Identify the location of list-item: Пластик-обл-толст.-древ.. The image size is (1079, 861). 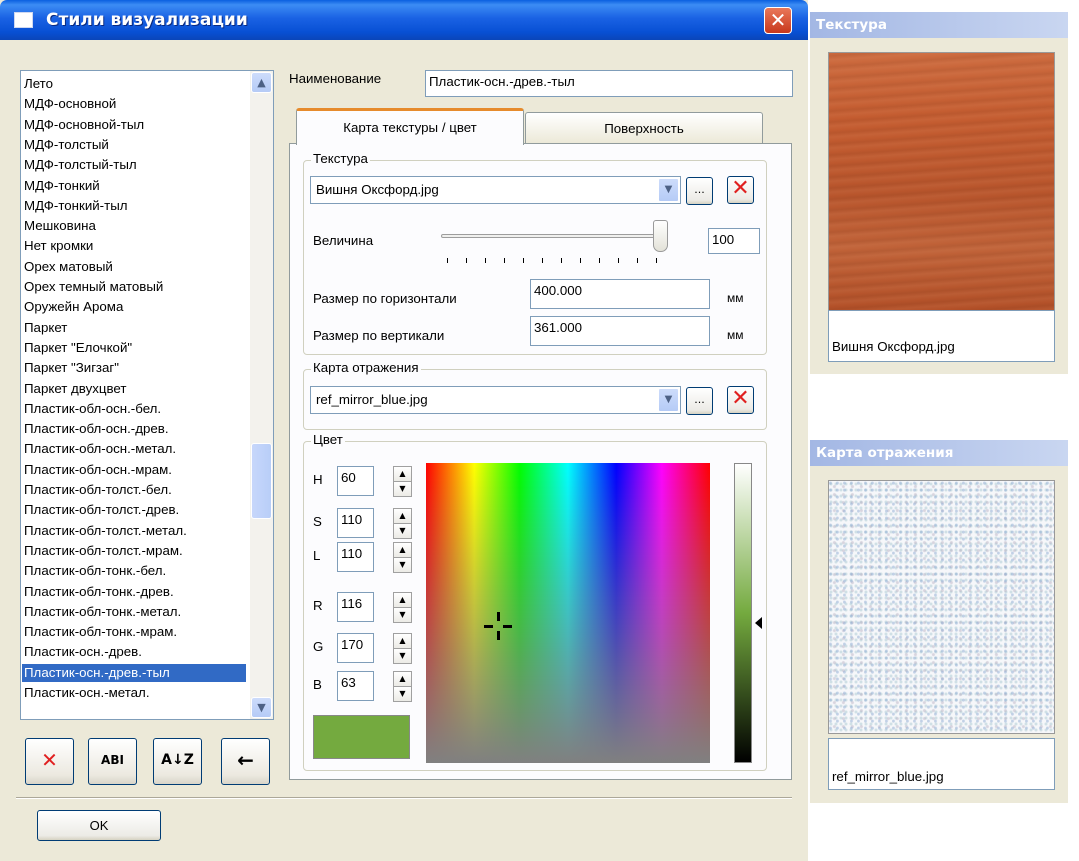
(101, 510).